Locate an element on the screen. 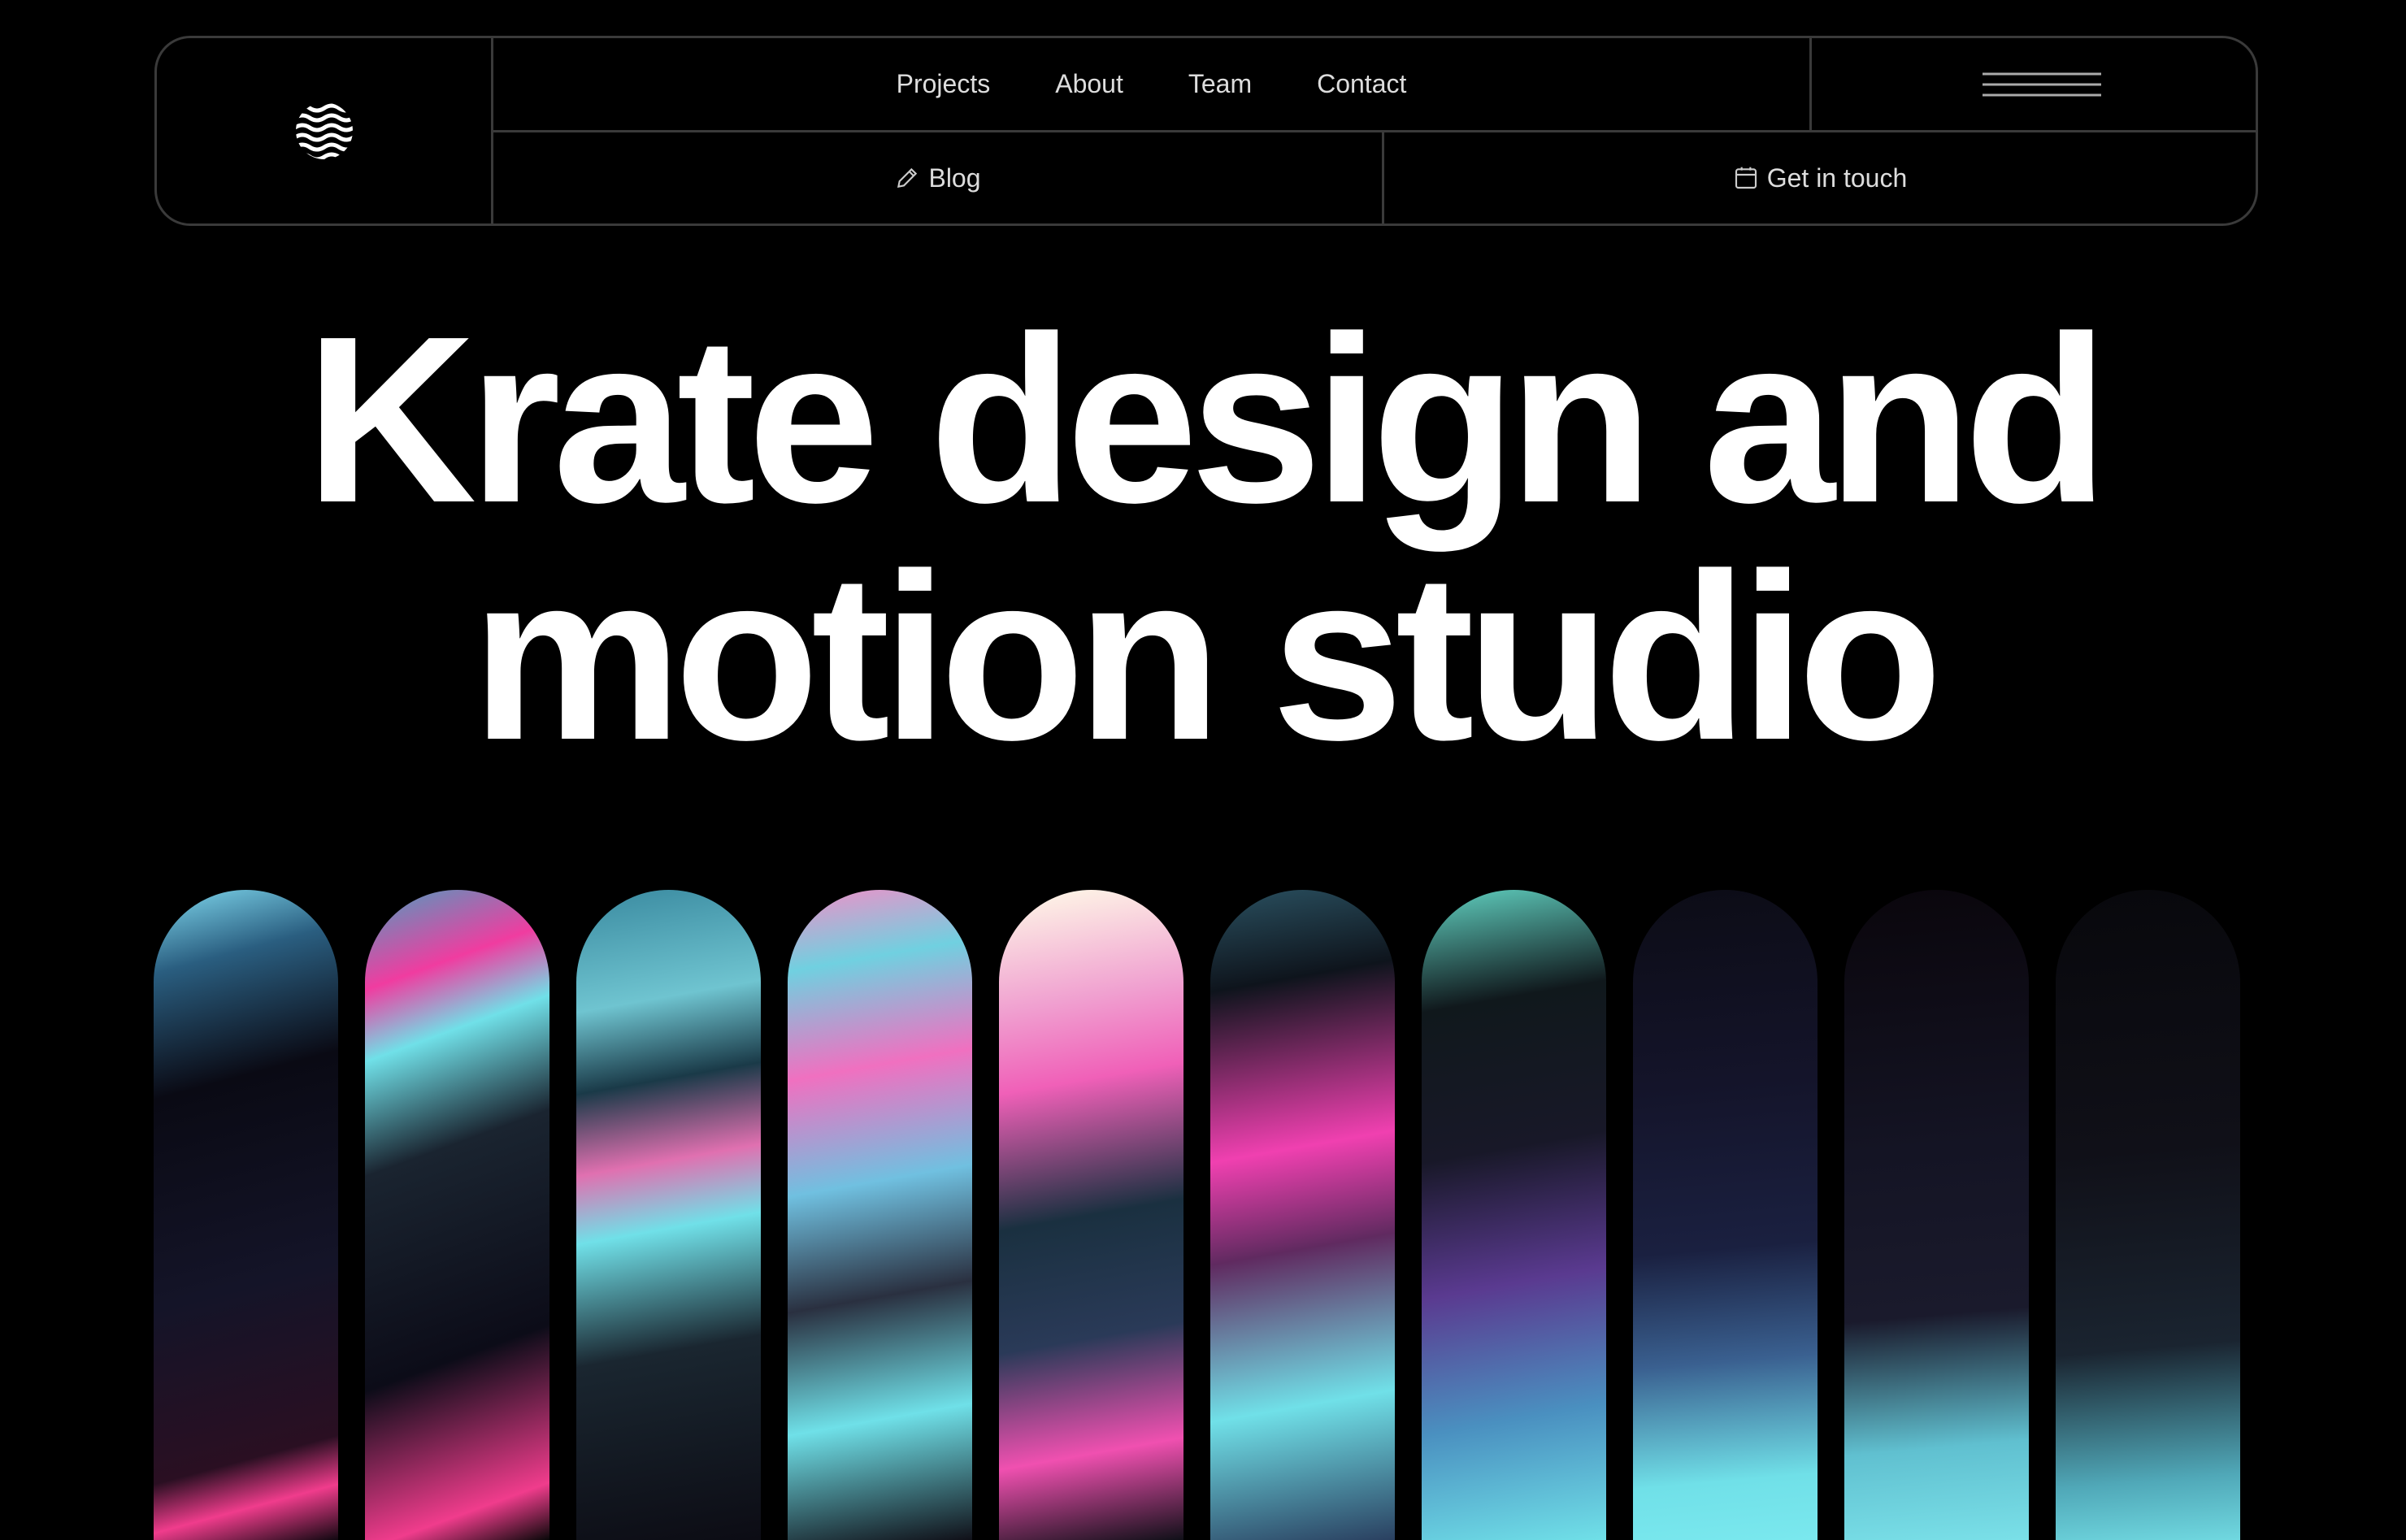  menu-button is located at coordinates (2042, 84).